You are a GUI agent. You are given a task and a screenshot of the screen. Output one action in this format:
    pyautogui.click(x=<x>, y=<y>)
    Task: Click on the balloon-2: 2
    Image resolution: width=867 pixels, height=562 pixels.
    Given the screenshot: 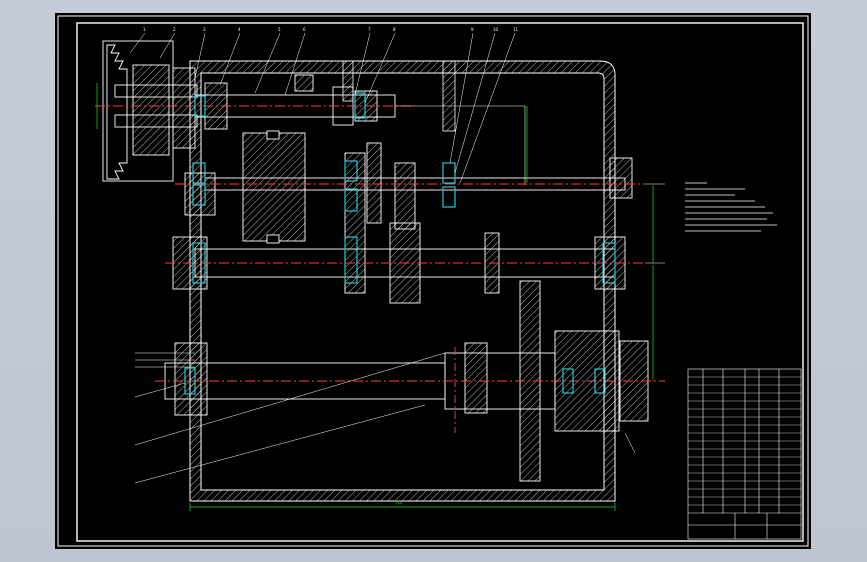 What is the action you would take?
    pyautogui.click(x=174, y=29)
    